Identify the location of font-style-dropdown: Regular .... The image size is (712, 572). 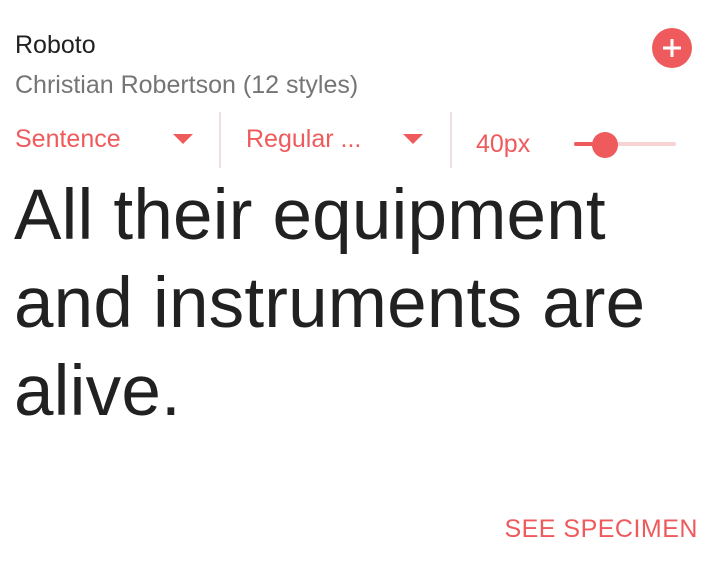
(338, 140).